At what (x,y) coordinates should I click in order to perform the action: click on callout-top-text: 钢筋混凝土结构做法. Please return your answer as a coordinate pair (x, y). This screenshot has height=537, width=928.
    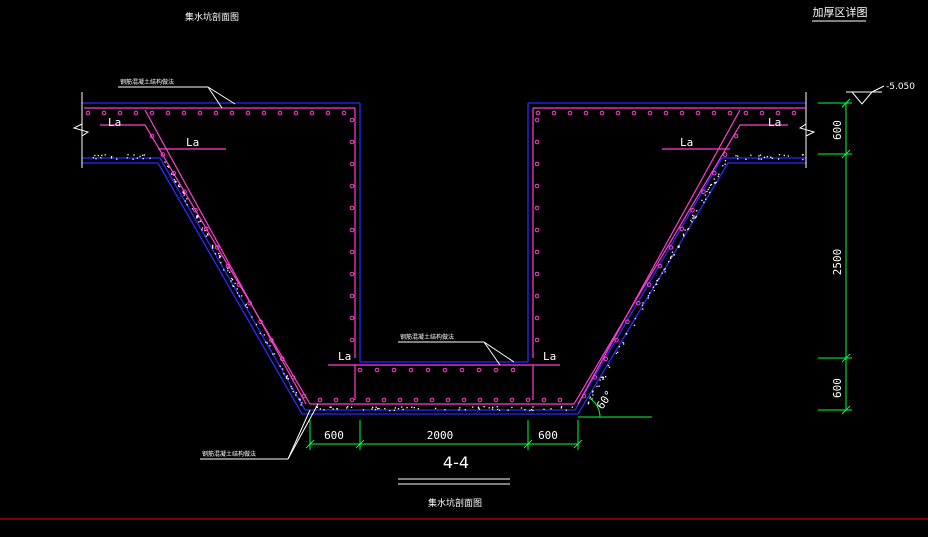
    Looking at the image, I should click on (147, 82).